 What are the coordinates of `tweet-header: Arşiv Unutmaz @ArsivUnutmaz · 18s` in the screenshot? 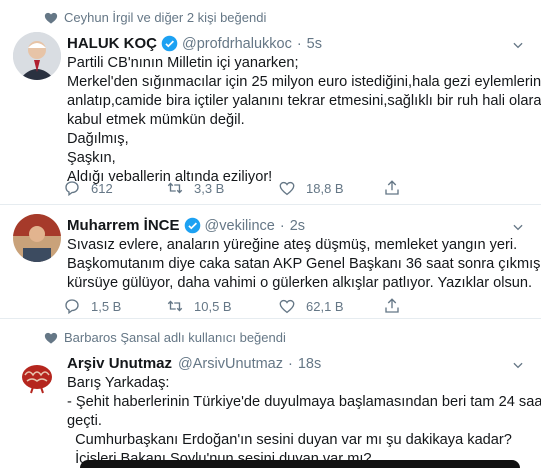 It's located at (194, 363).